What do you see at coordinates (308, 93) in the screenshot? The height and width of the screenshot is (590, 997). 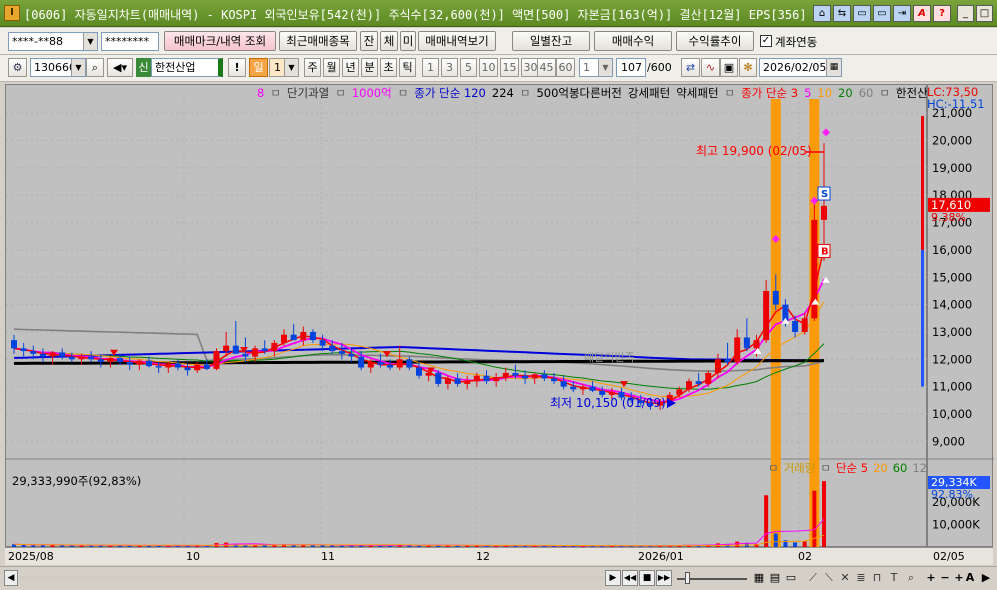 I see `legend-item: 단기과열` at bounding box center [308, 93].